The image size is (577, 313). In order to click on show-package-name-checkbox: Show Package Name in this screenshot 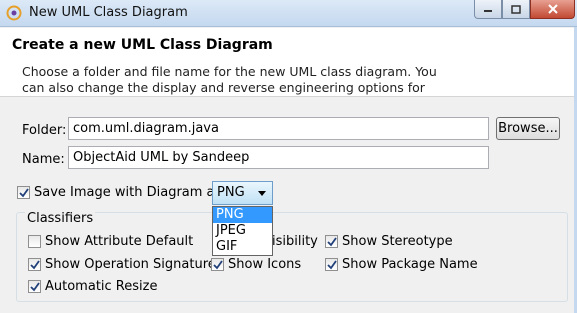, I will do `click(401, 264)`.